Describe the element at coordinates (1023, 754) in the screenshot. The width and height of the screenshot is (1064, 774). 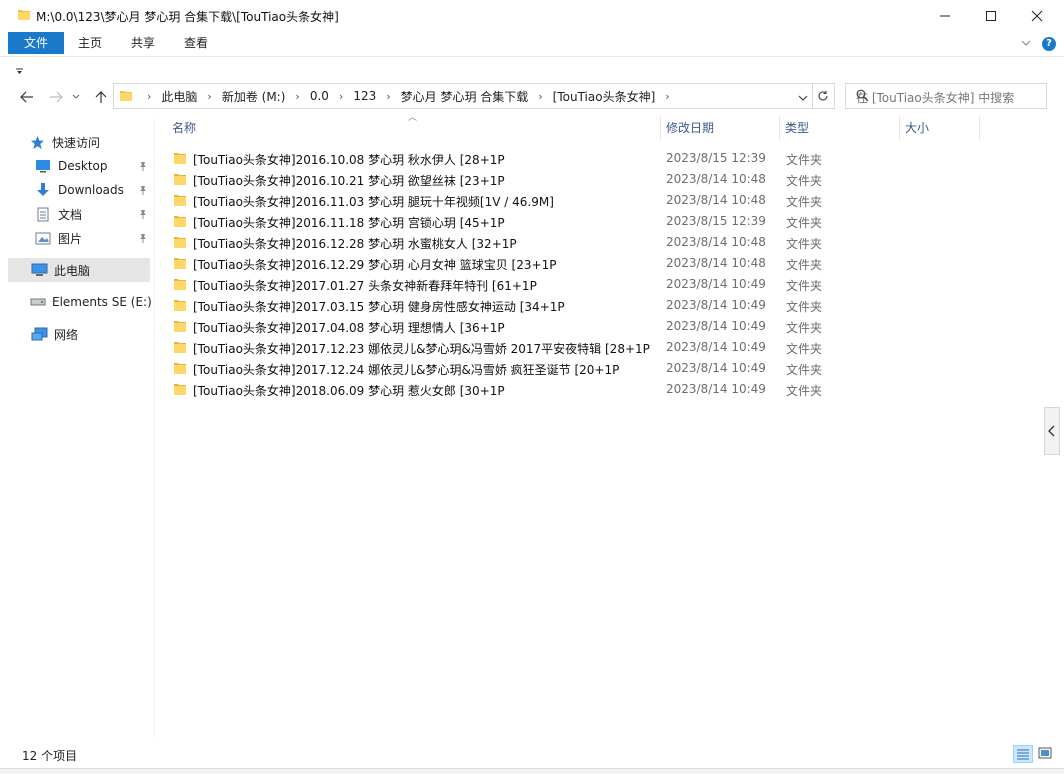
I see `details-view-button` at that location.